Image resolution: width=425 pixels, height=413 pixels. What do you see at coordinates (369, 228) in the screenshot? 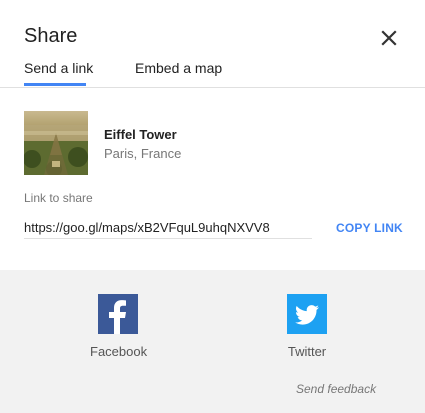
I see `copy-link-button: COPY LINK` at bounding box center [369, 228].